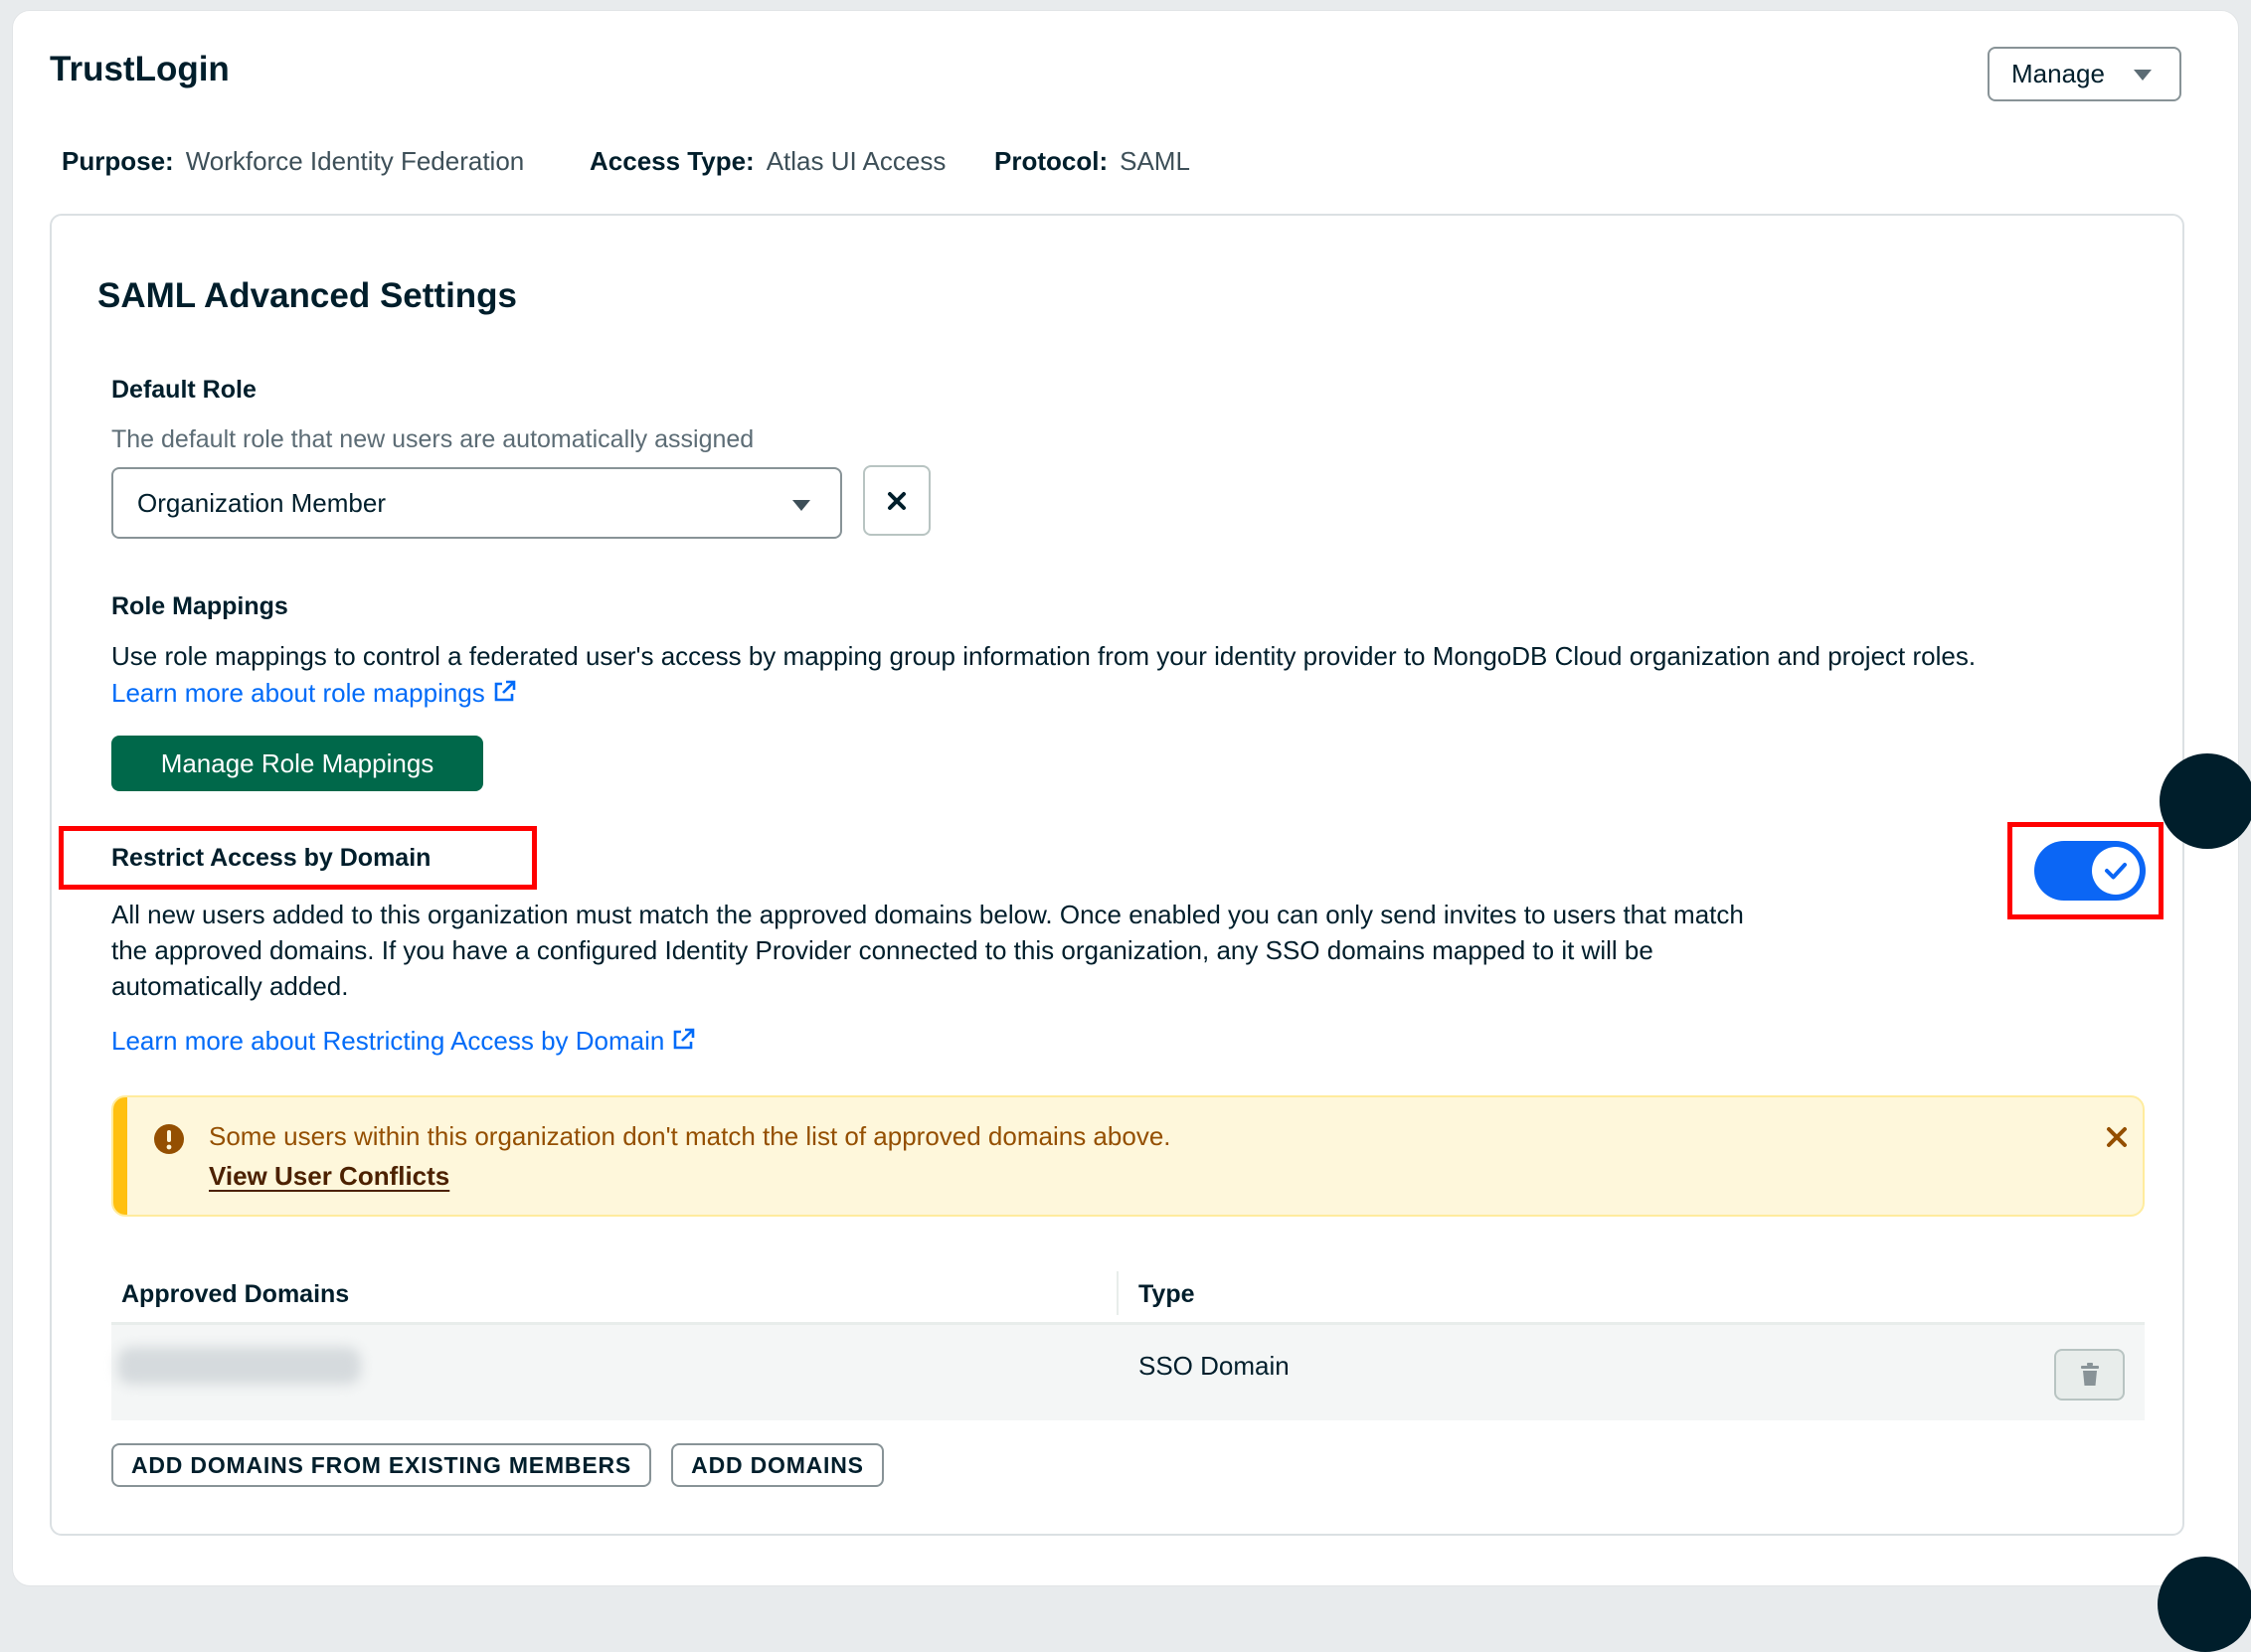 The width and height of the screenshot is (2251, 1652). I want to click on role-mappings-link-text: Learn more about role mappings, so click(298, 693).